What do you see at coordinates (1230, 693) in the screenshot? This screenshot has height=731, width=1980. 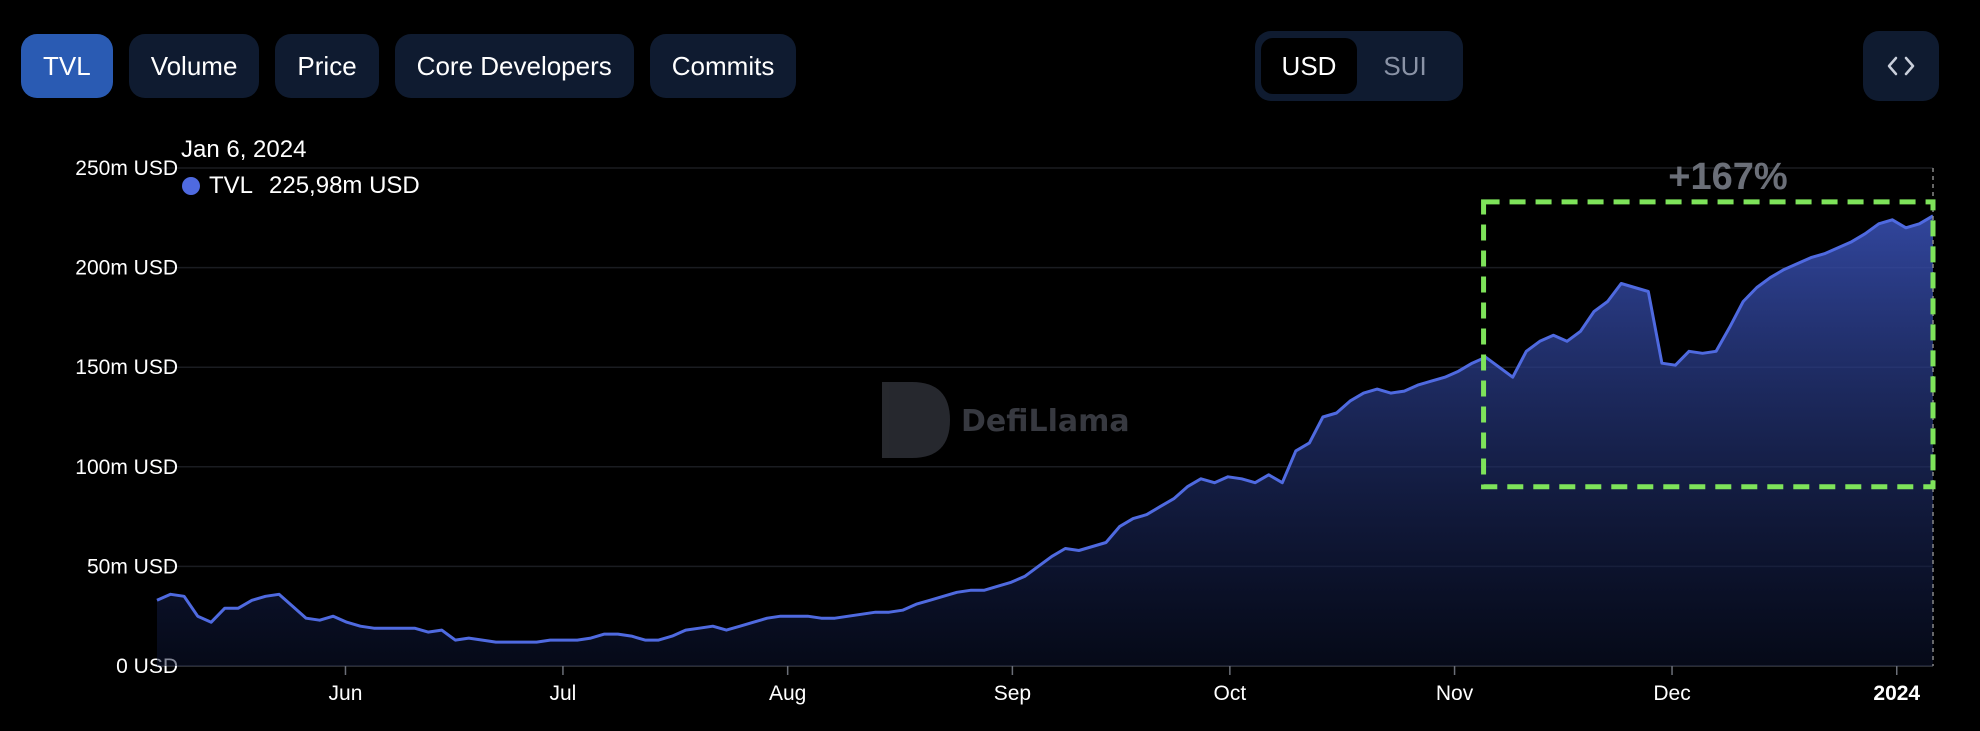 I see `x-tick-label: Oct` at bounding box center [1230, 693].